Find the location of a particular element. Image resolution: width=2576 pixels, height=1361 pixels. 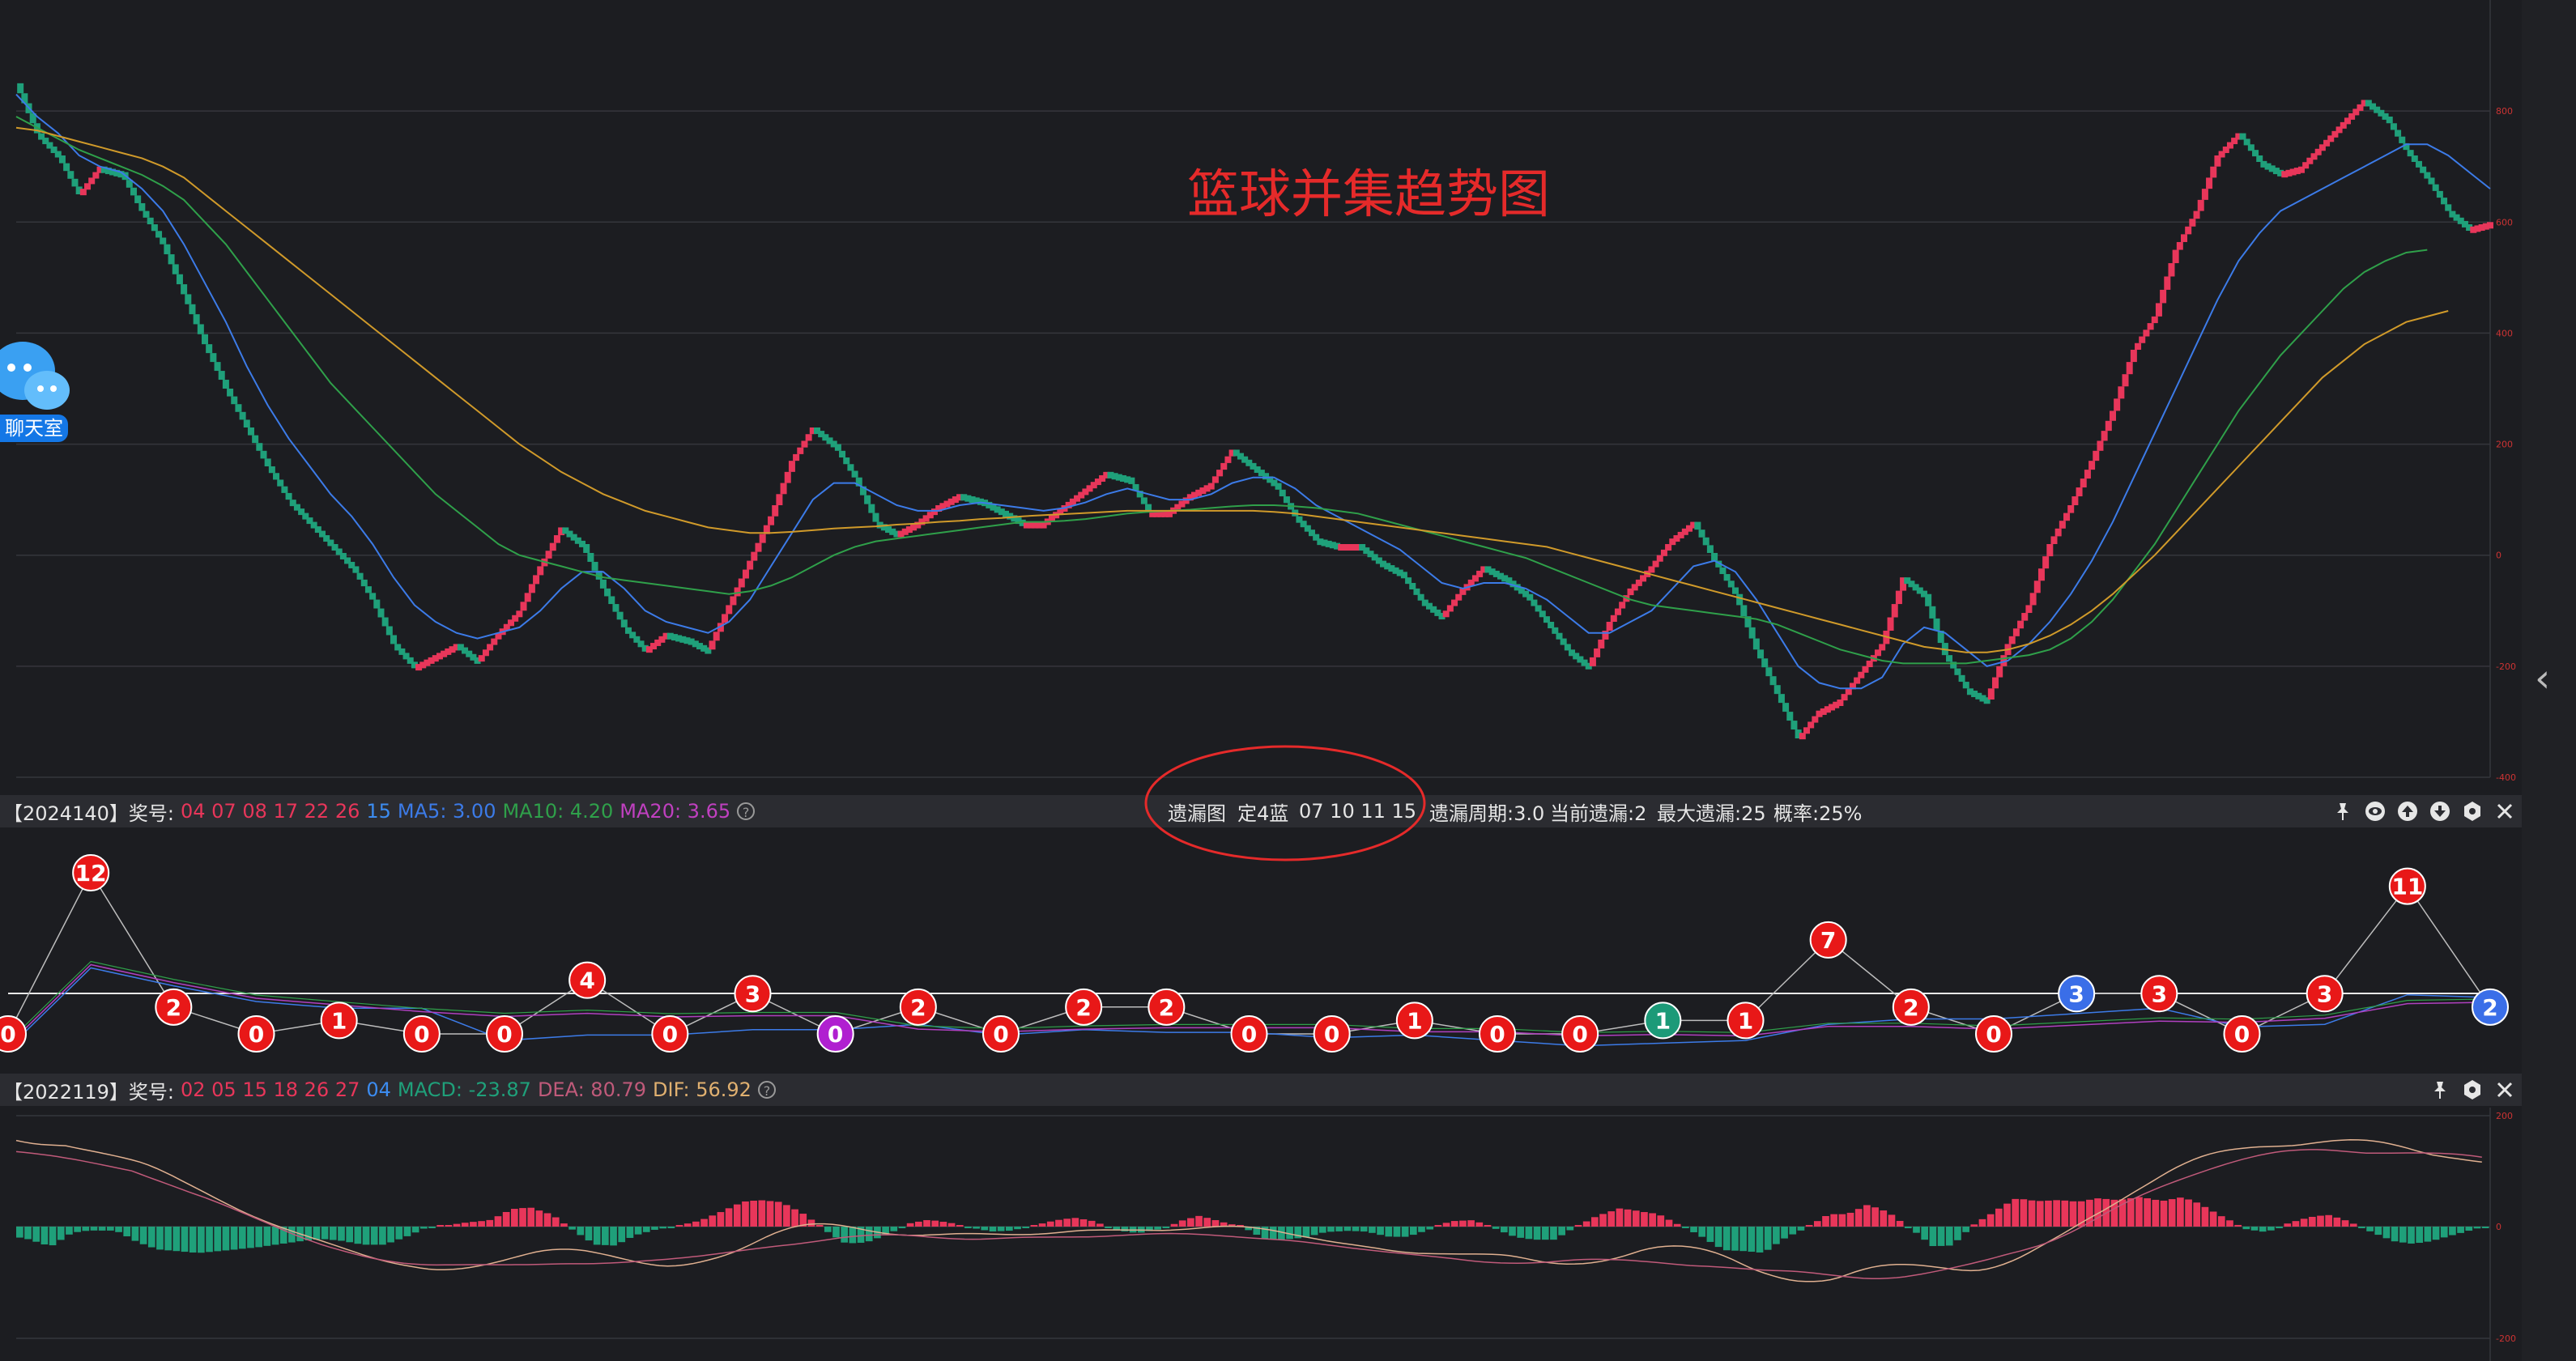

macd-help-icon: ? is located at coordinates (766, 1090).